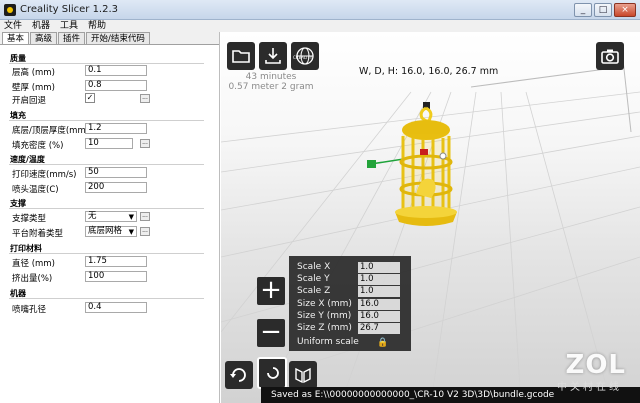 This screenshot has height=403, width=640. What do you see at coordinates (324, 316) in the screenshot?
I see `size-y-label: Size Y (mm)` at bounding box center [324, 316].